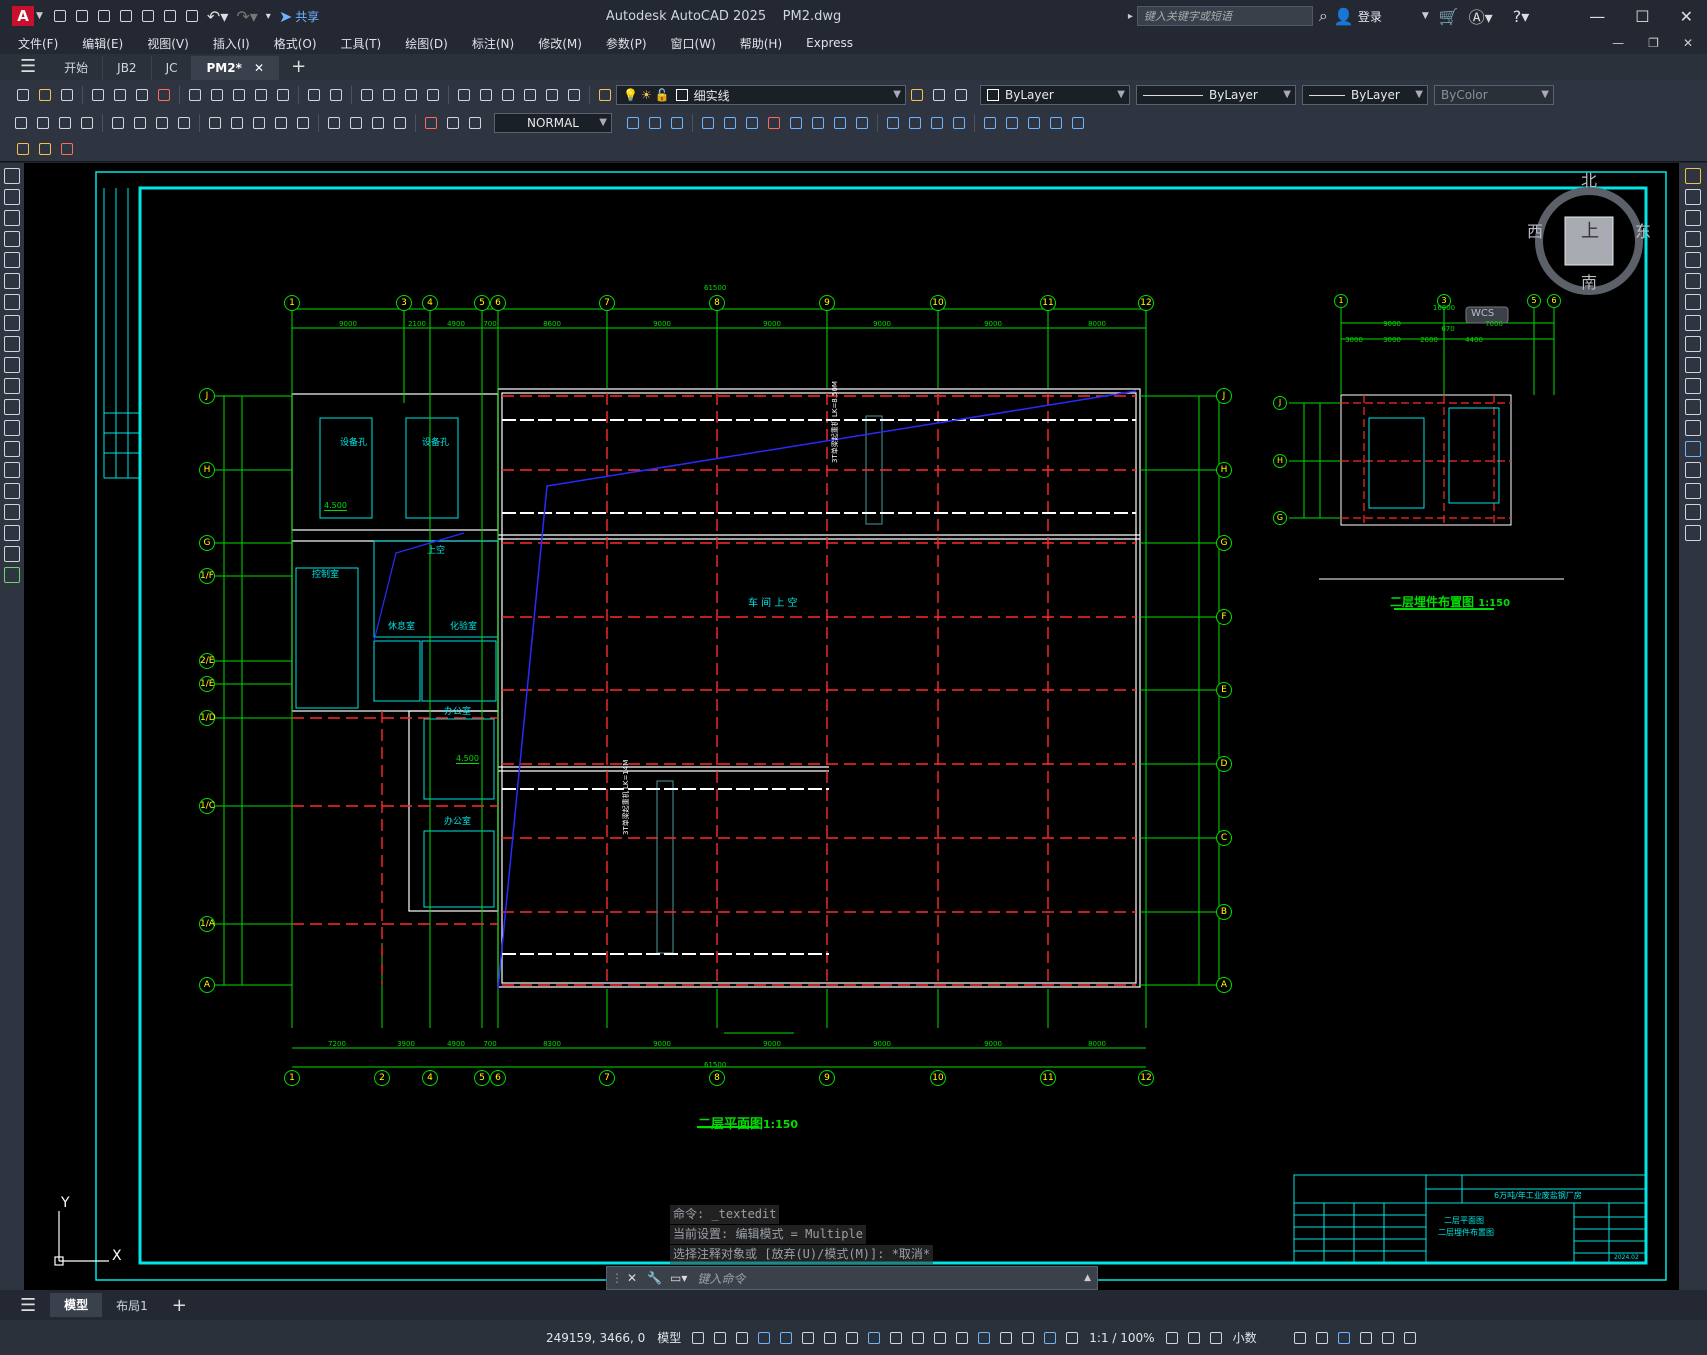 This screenshot has width=1707, height=1355. I want to click on dim-angular-icon, so click(184, 123).